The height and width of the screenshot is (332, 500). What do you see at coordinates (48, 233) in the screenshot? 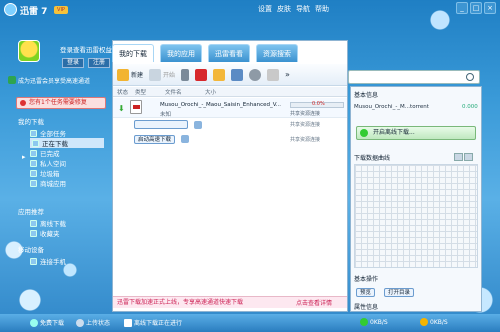
I see `nav-favorites: 收藏夹` at bounding box center [48, 233].